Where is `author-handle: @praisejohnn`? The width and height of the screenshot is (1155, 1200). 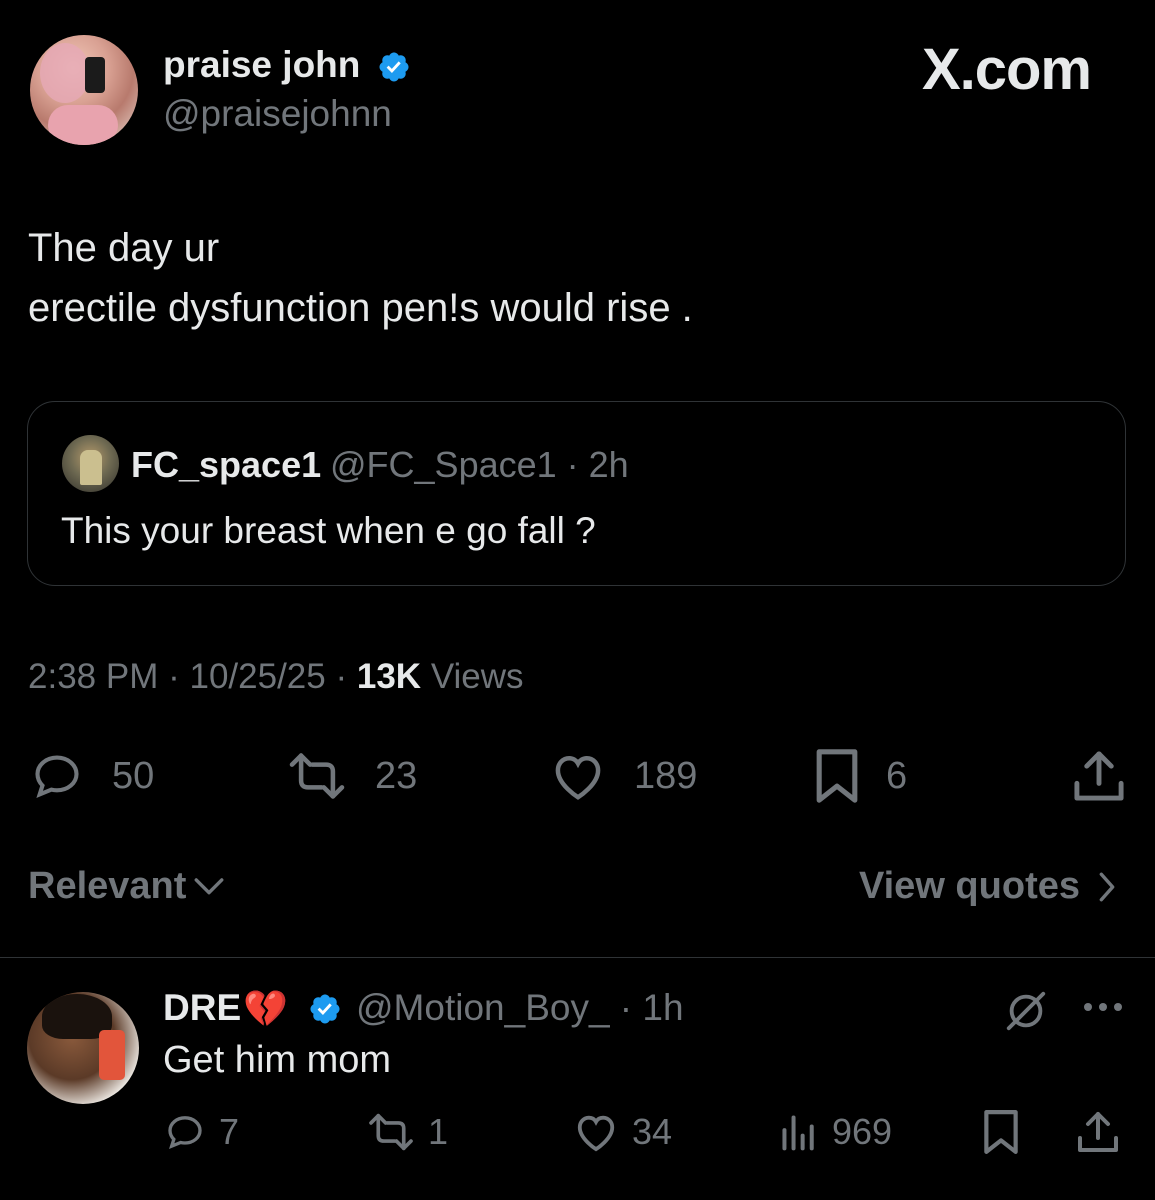
author-handle: @praisejohnn is located at coordinates (277, 114).